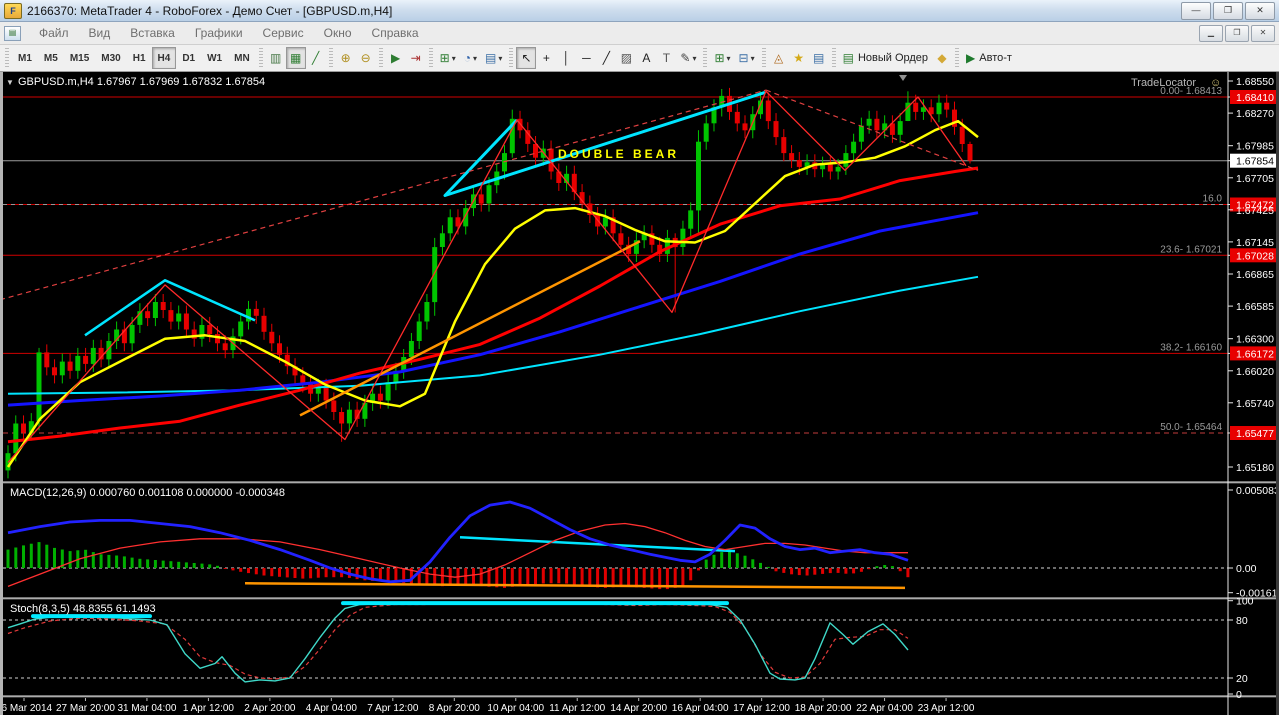 This screenshot has height=715, width=1279. Describe the element at coordinates (332, 708) in the screenshot. I see `svg-text: 4 Apr 04:00` at that location.